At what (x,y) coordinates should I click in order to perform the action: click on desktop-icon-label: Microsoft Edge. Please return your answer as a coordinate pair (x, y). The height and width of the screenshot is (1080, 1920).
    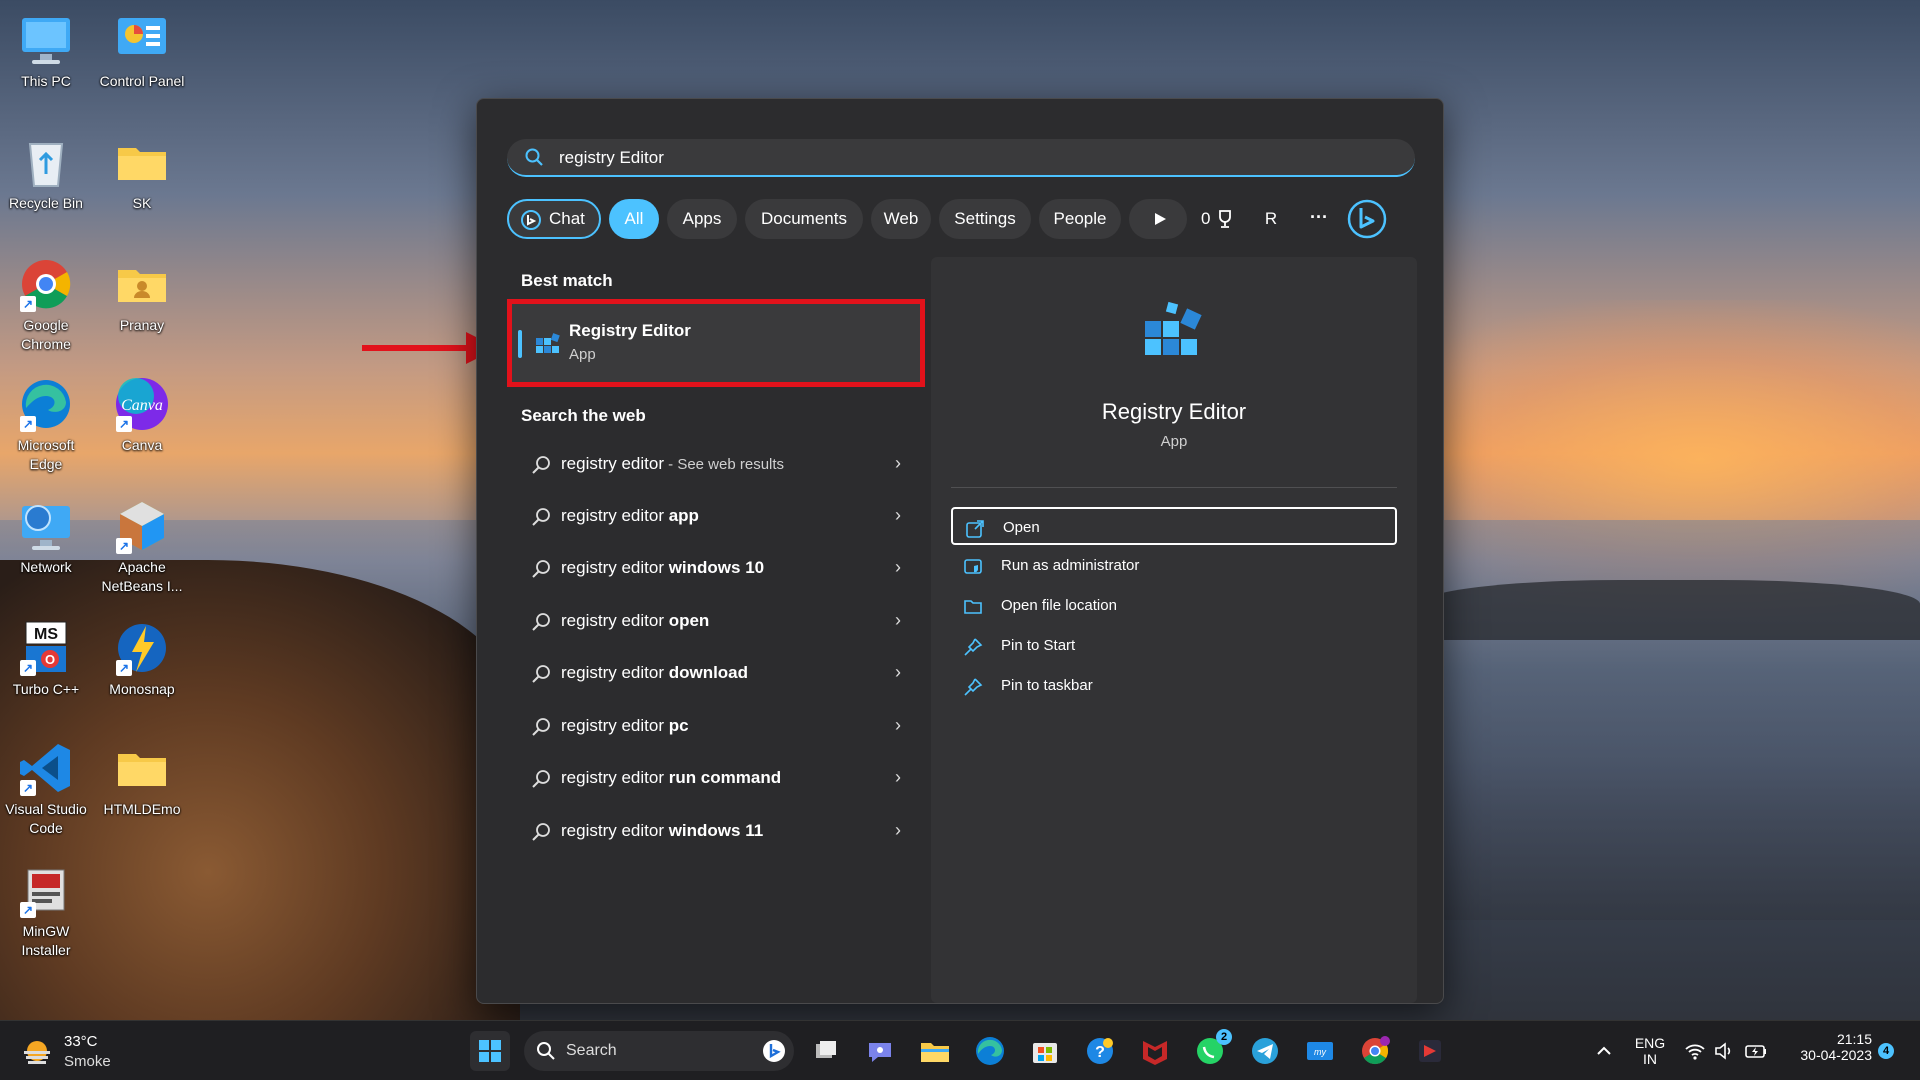
    Looking at the image, I should click on (46, 454).